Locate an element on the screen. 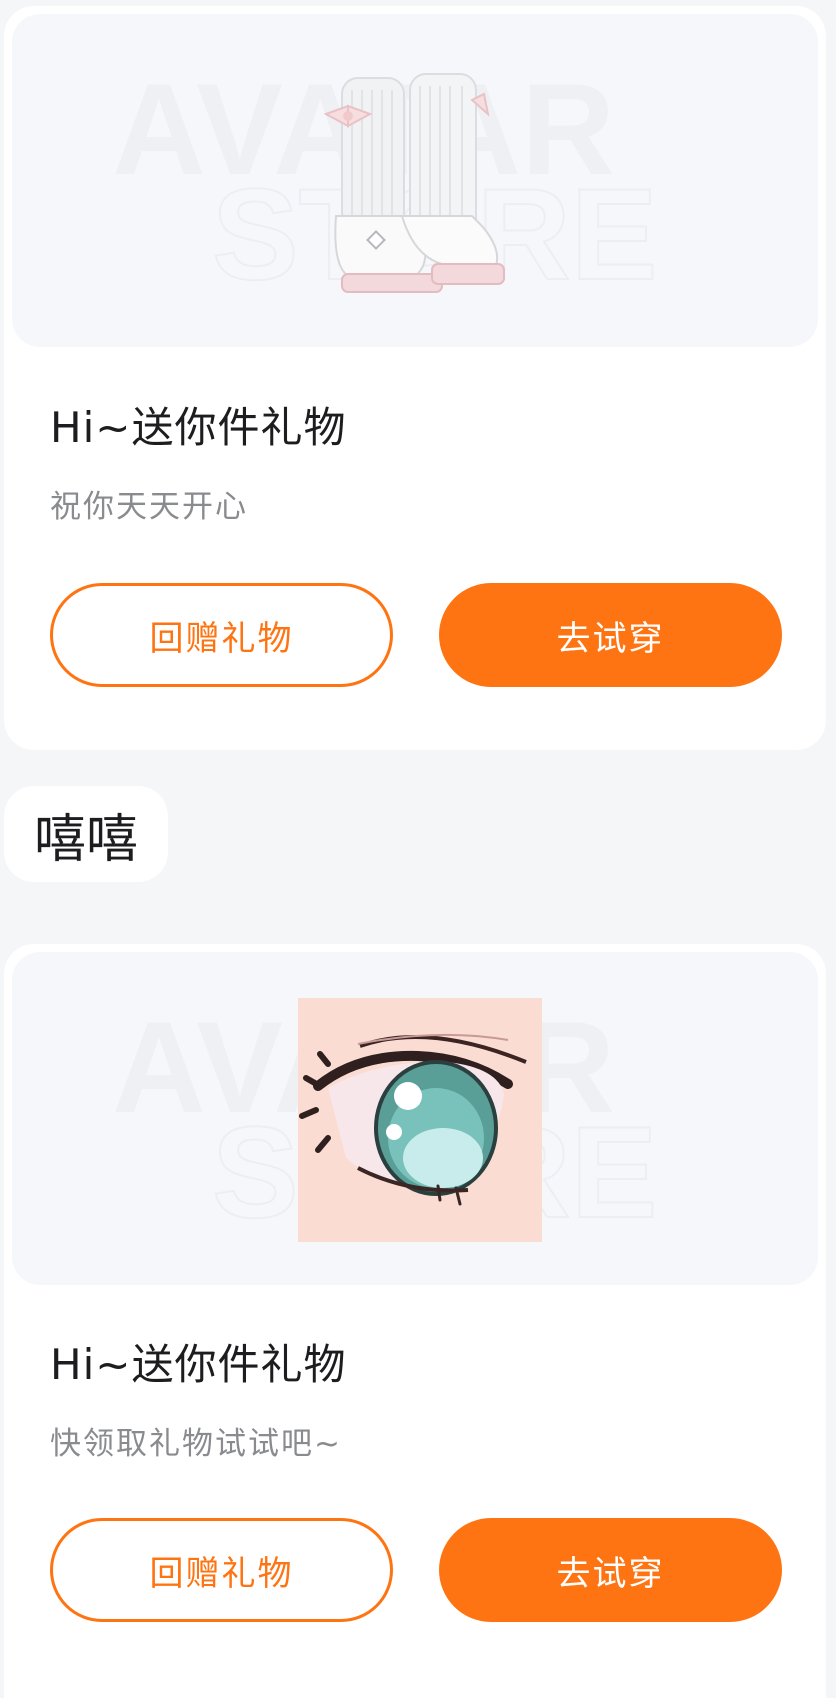 The height and width of the screenshot is (1698, 836). chat-text: 嘻嘻 is located at coordinates (85, 839).